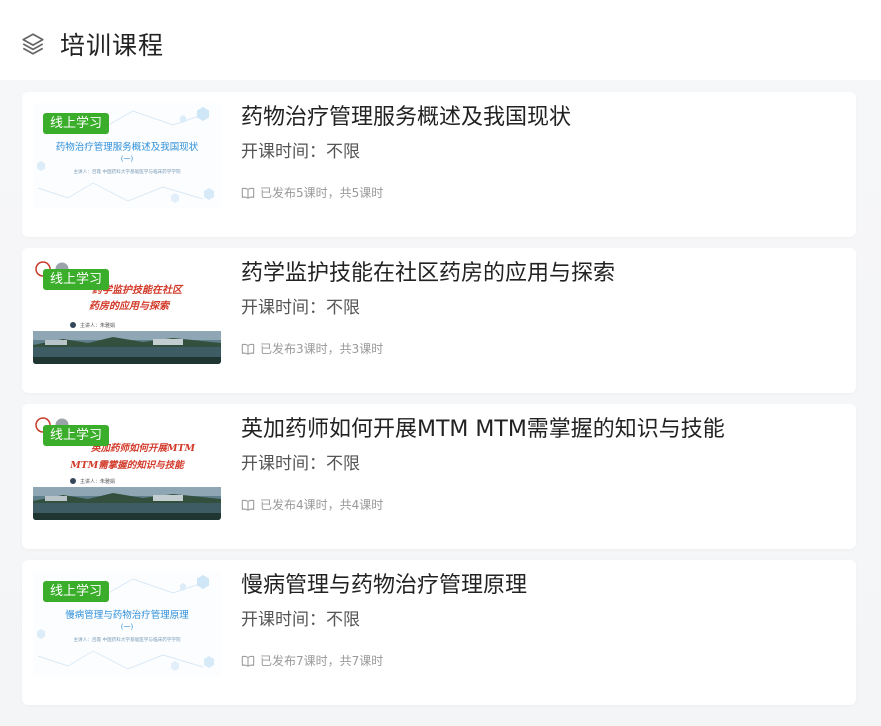 This screenshot has width=881, height=726. I want to click on lesson-count-text: 已发布3课时，共3课时, so click(322, 349).